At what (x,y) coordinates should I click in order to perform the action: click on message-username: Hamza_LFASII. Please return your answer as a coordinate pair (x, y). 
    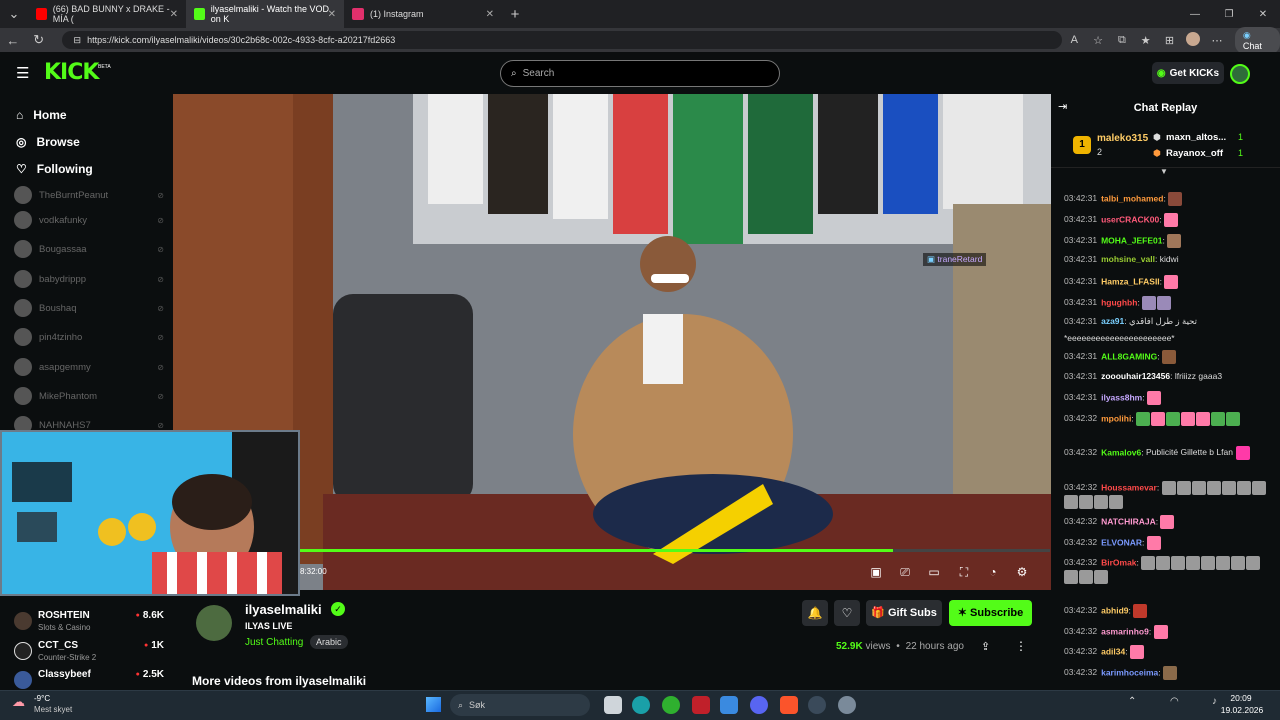
    Looking at the image, I should click on (1130, 281).